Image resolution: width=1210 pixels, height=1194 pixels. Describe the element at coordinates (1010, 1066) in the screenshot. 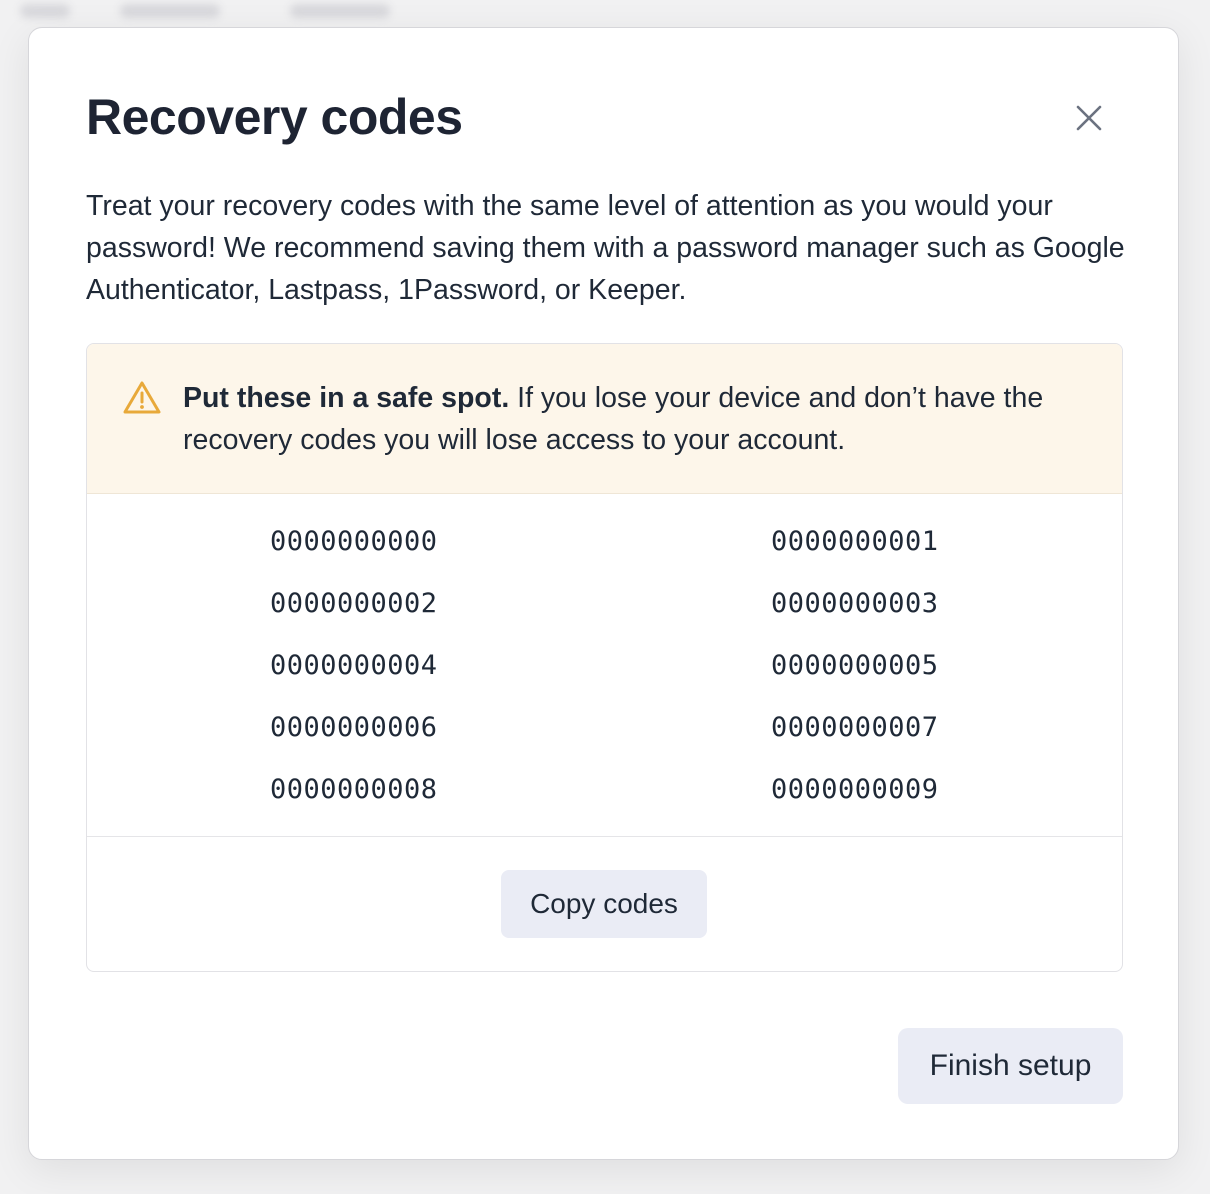

I see `finish-setup-button: Finish setup` at that location.